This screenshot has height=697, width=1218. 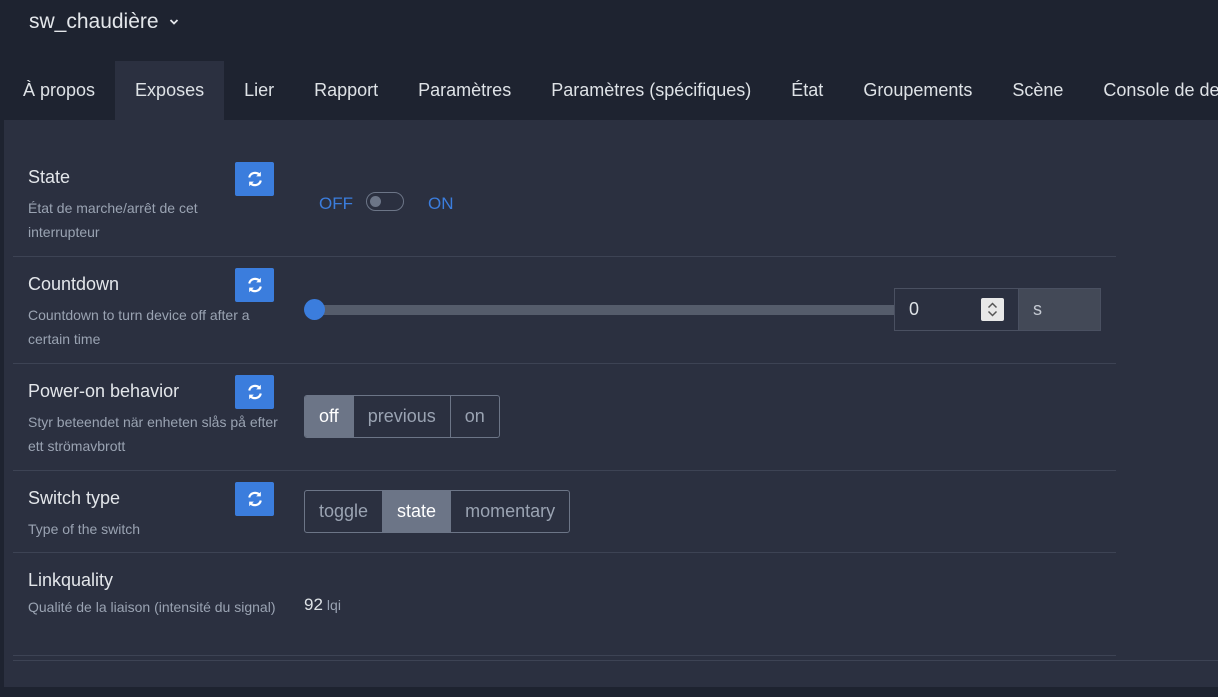 I want to click on switch-type-refresh-button, so click(x=254, y=499).